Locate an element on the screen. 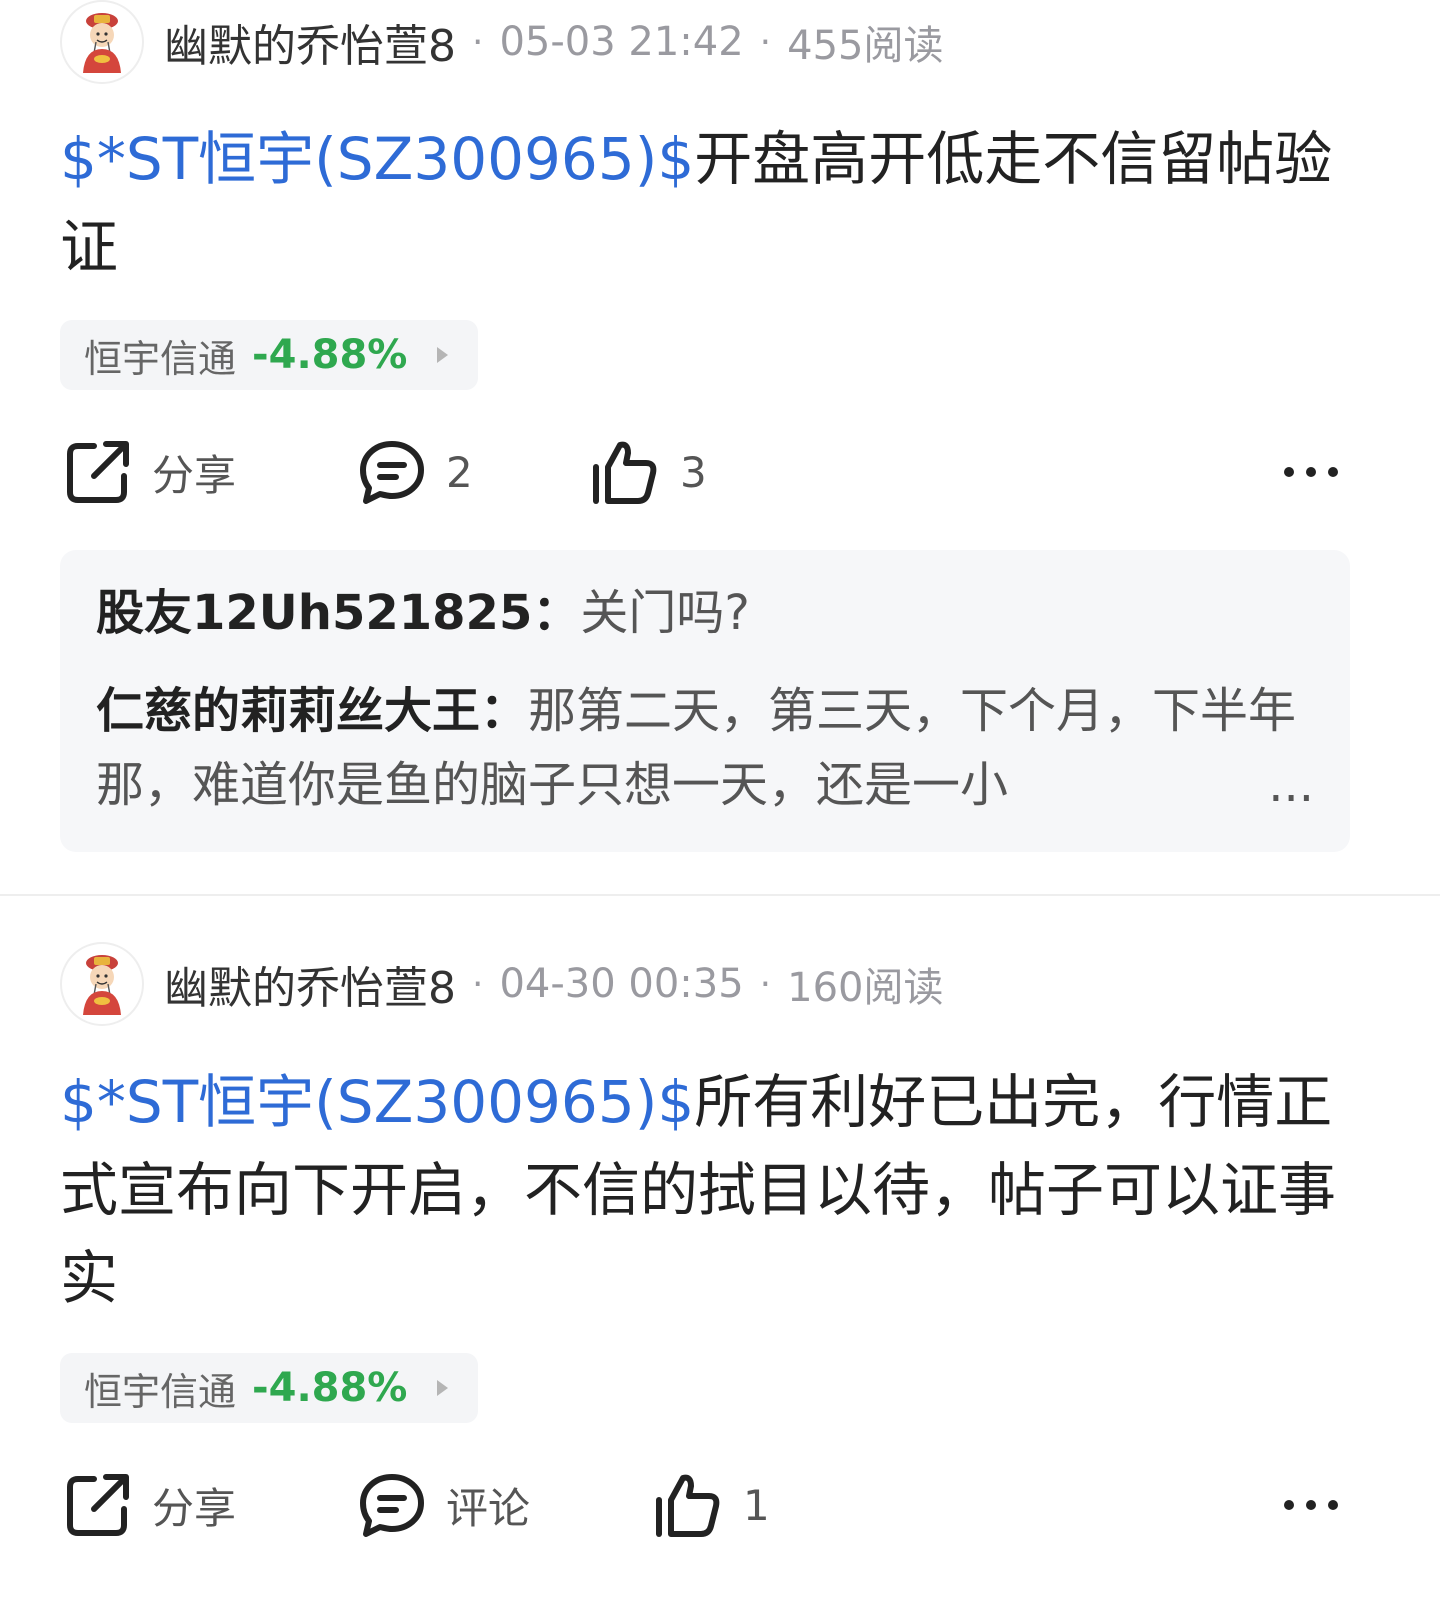 The width and height of the screenshot is (1440, 1603). like-button: 1 is located at coordinates (711, 1505).